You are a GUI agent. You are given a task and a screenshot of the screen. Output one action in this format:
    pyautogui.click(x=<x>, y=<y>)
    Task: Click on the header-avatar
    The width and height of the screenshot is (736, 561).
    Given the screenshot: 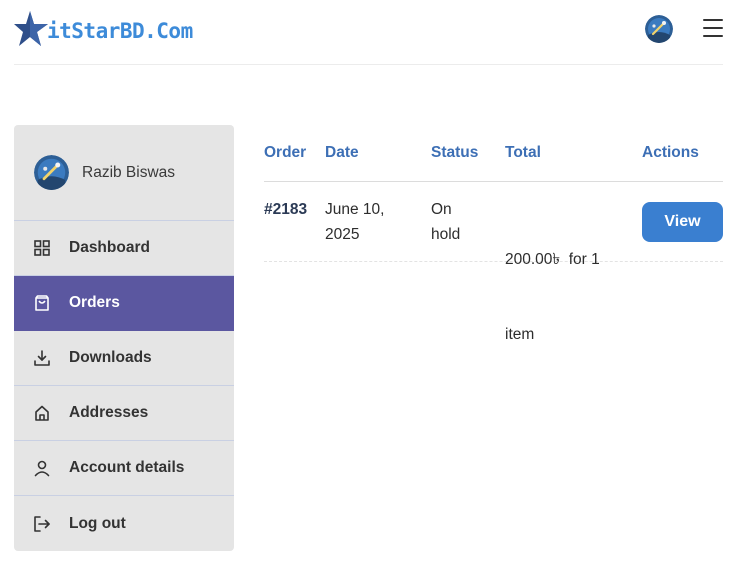 What is the action you would take?
    pyautogui.click(x=659, y=29)
    